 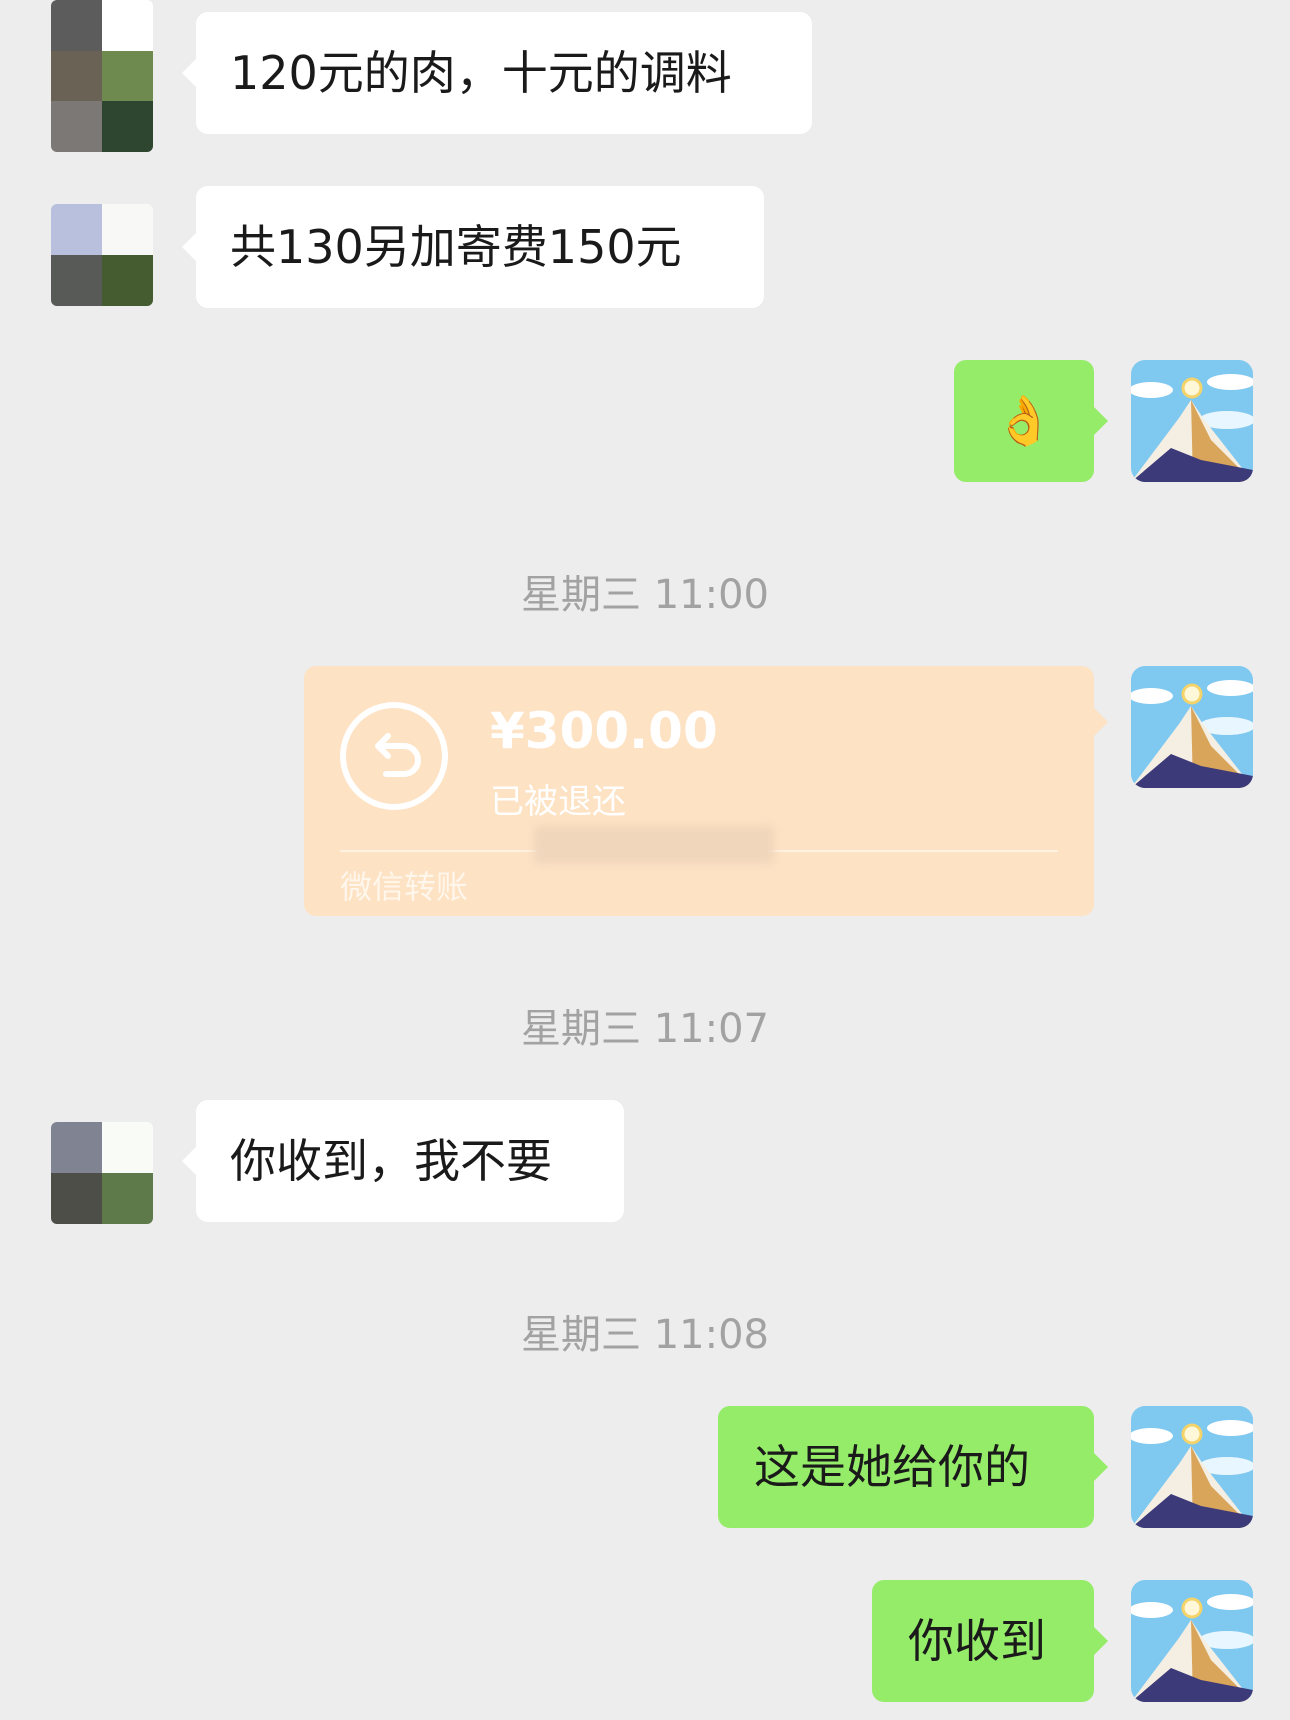 I want to click on message-text: 120元的肉，十元的调料, so click(x=481, y=73).